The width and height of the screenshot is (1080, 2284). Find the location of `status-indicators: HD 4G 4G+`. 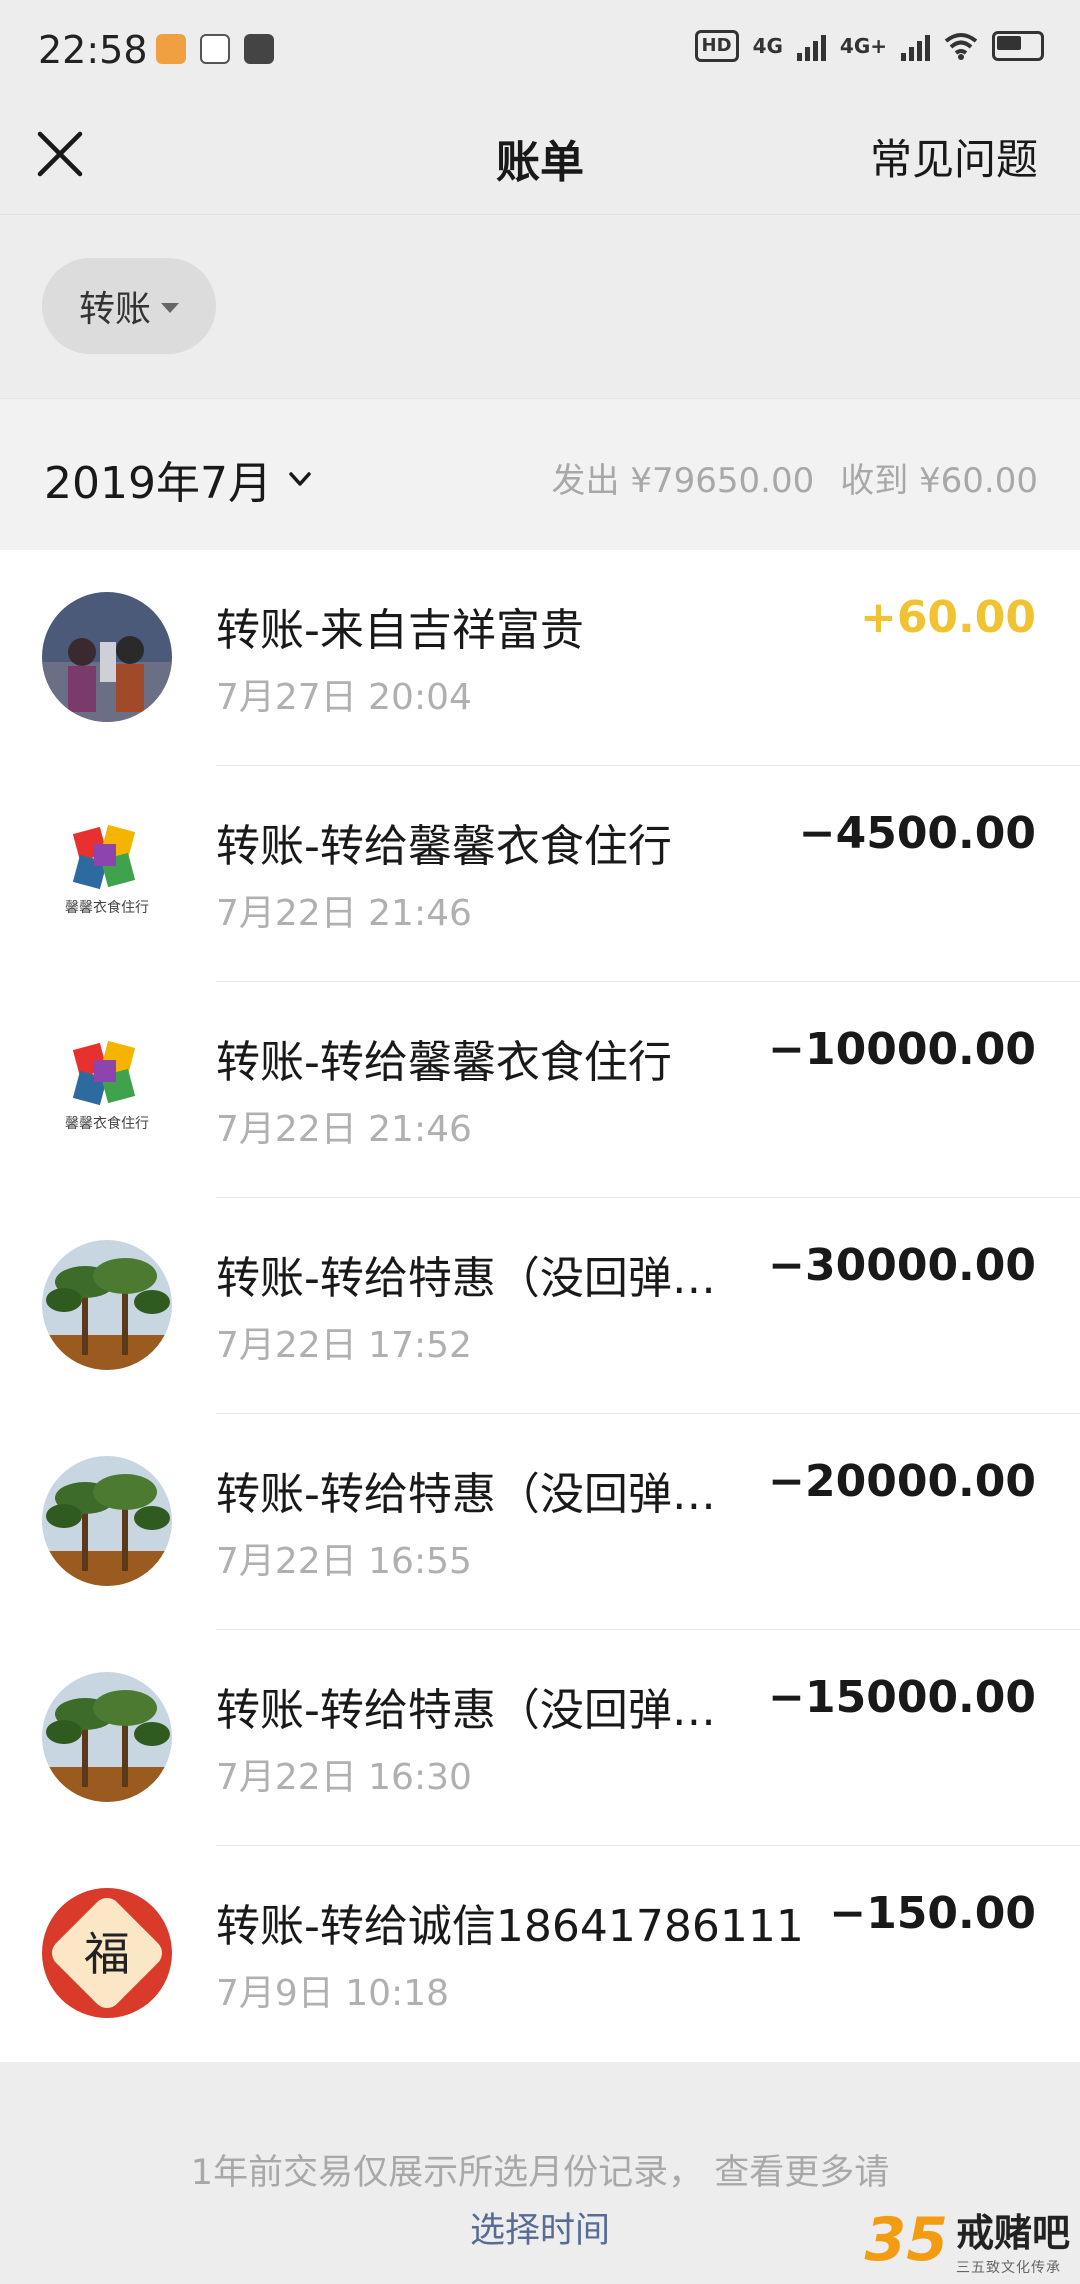

status-indicators: HD 4G 4G+ is located at coordinates (869, 46).